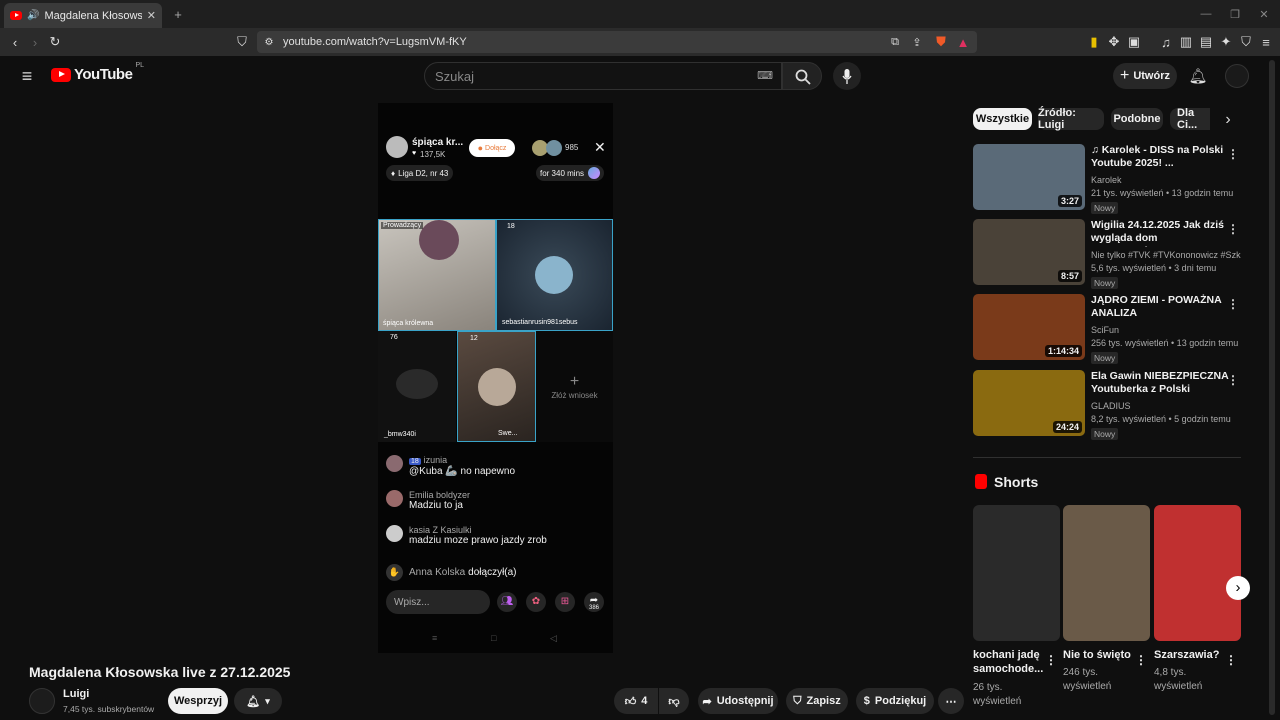 Image resolution: width=1280 pixels, height=720 pixels. Describe the element at coordinates (963, 42) in the screenshot. I see `brave-rewards-icon: ▲` at that location.